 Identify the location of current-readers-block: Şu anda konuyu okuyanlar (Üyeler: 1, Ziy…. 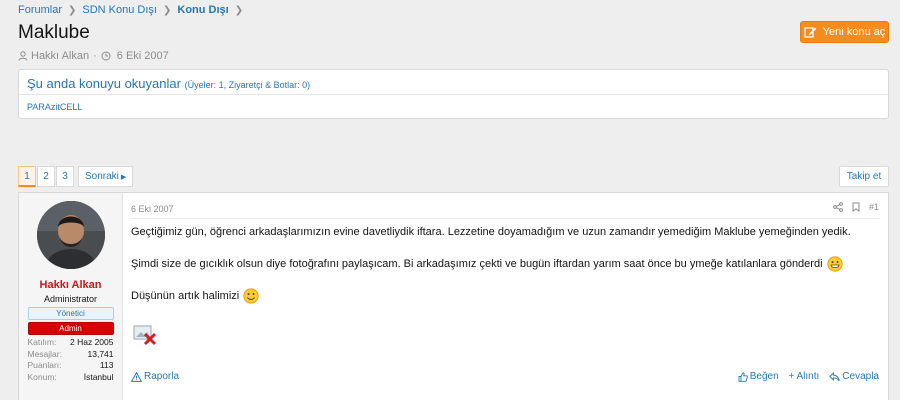
(453, 94).